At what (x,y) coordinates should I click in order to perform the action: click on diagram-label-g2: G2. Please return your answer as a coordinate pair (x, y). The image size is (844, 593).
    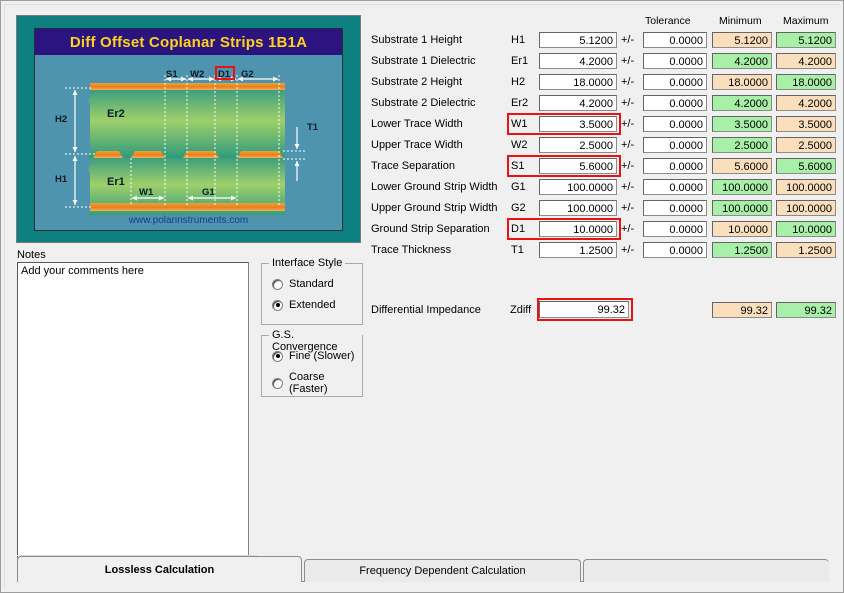
    Looking at the image, I should click on (247, 74).